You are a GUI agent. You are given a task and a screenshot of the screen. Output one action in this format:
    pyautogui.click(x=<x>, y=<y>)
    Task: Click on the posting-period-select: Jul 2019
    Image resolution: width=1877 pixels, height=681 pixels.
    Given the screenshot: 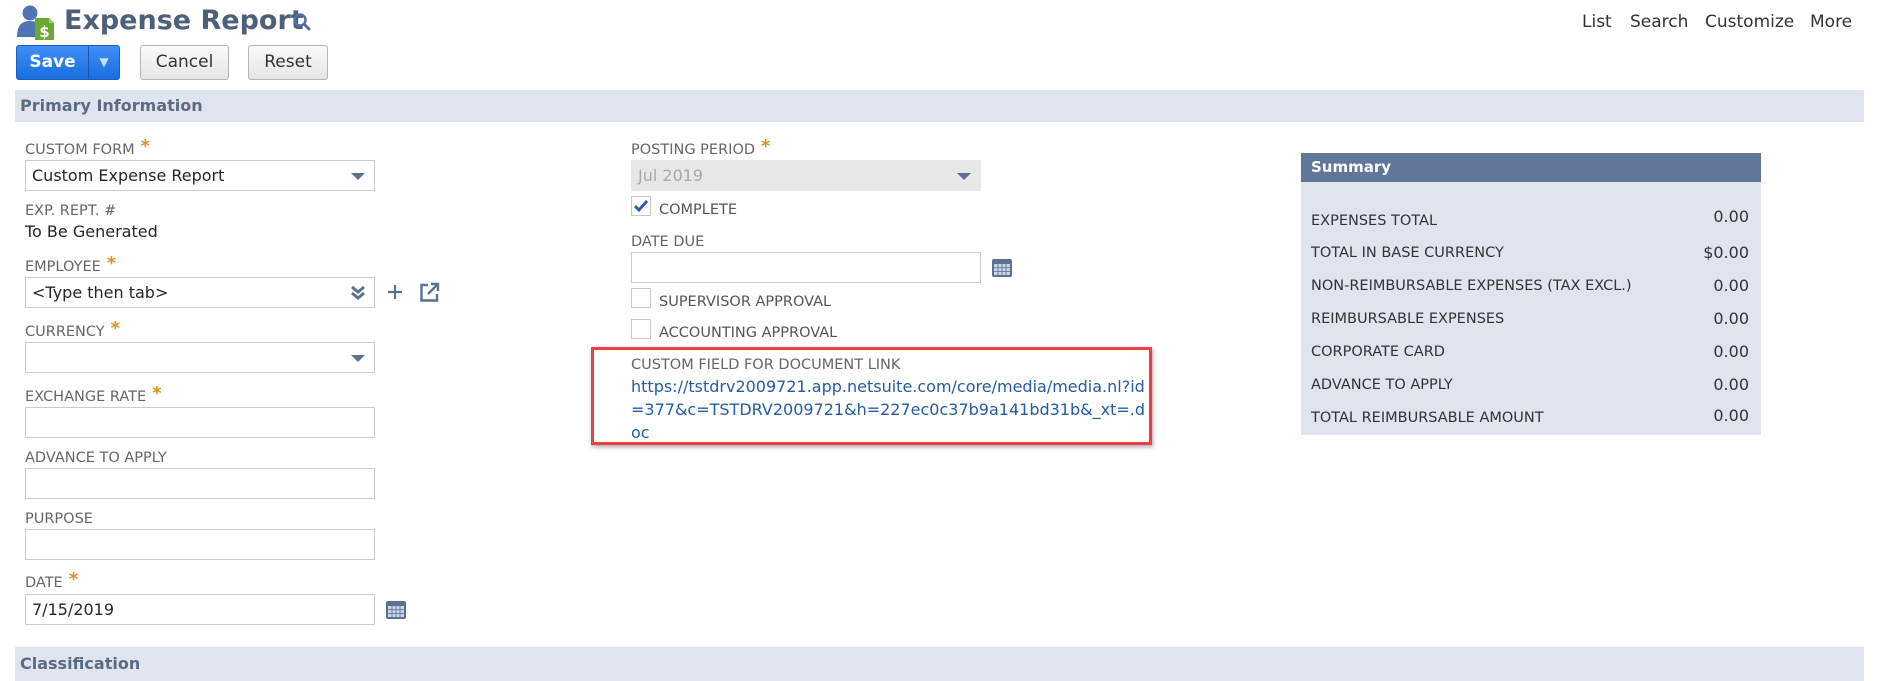 What is the action you would take?
    pyautogui.click(x=806, y=175)
    